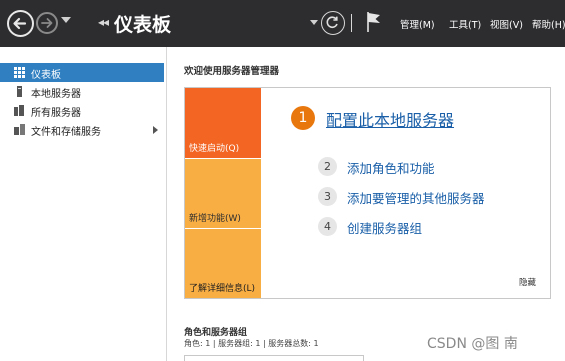  I want to click on local-server-icon, so click(19, 91).